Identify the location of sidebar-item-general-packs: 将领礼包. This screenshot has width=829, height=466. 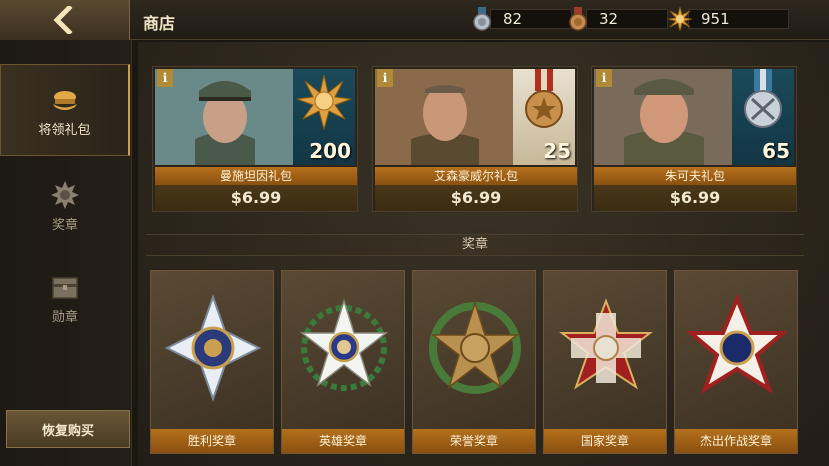
(65, 110).